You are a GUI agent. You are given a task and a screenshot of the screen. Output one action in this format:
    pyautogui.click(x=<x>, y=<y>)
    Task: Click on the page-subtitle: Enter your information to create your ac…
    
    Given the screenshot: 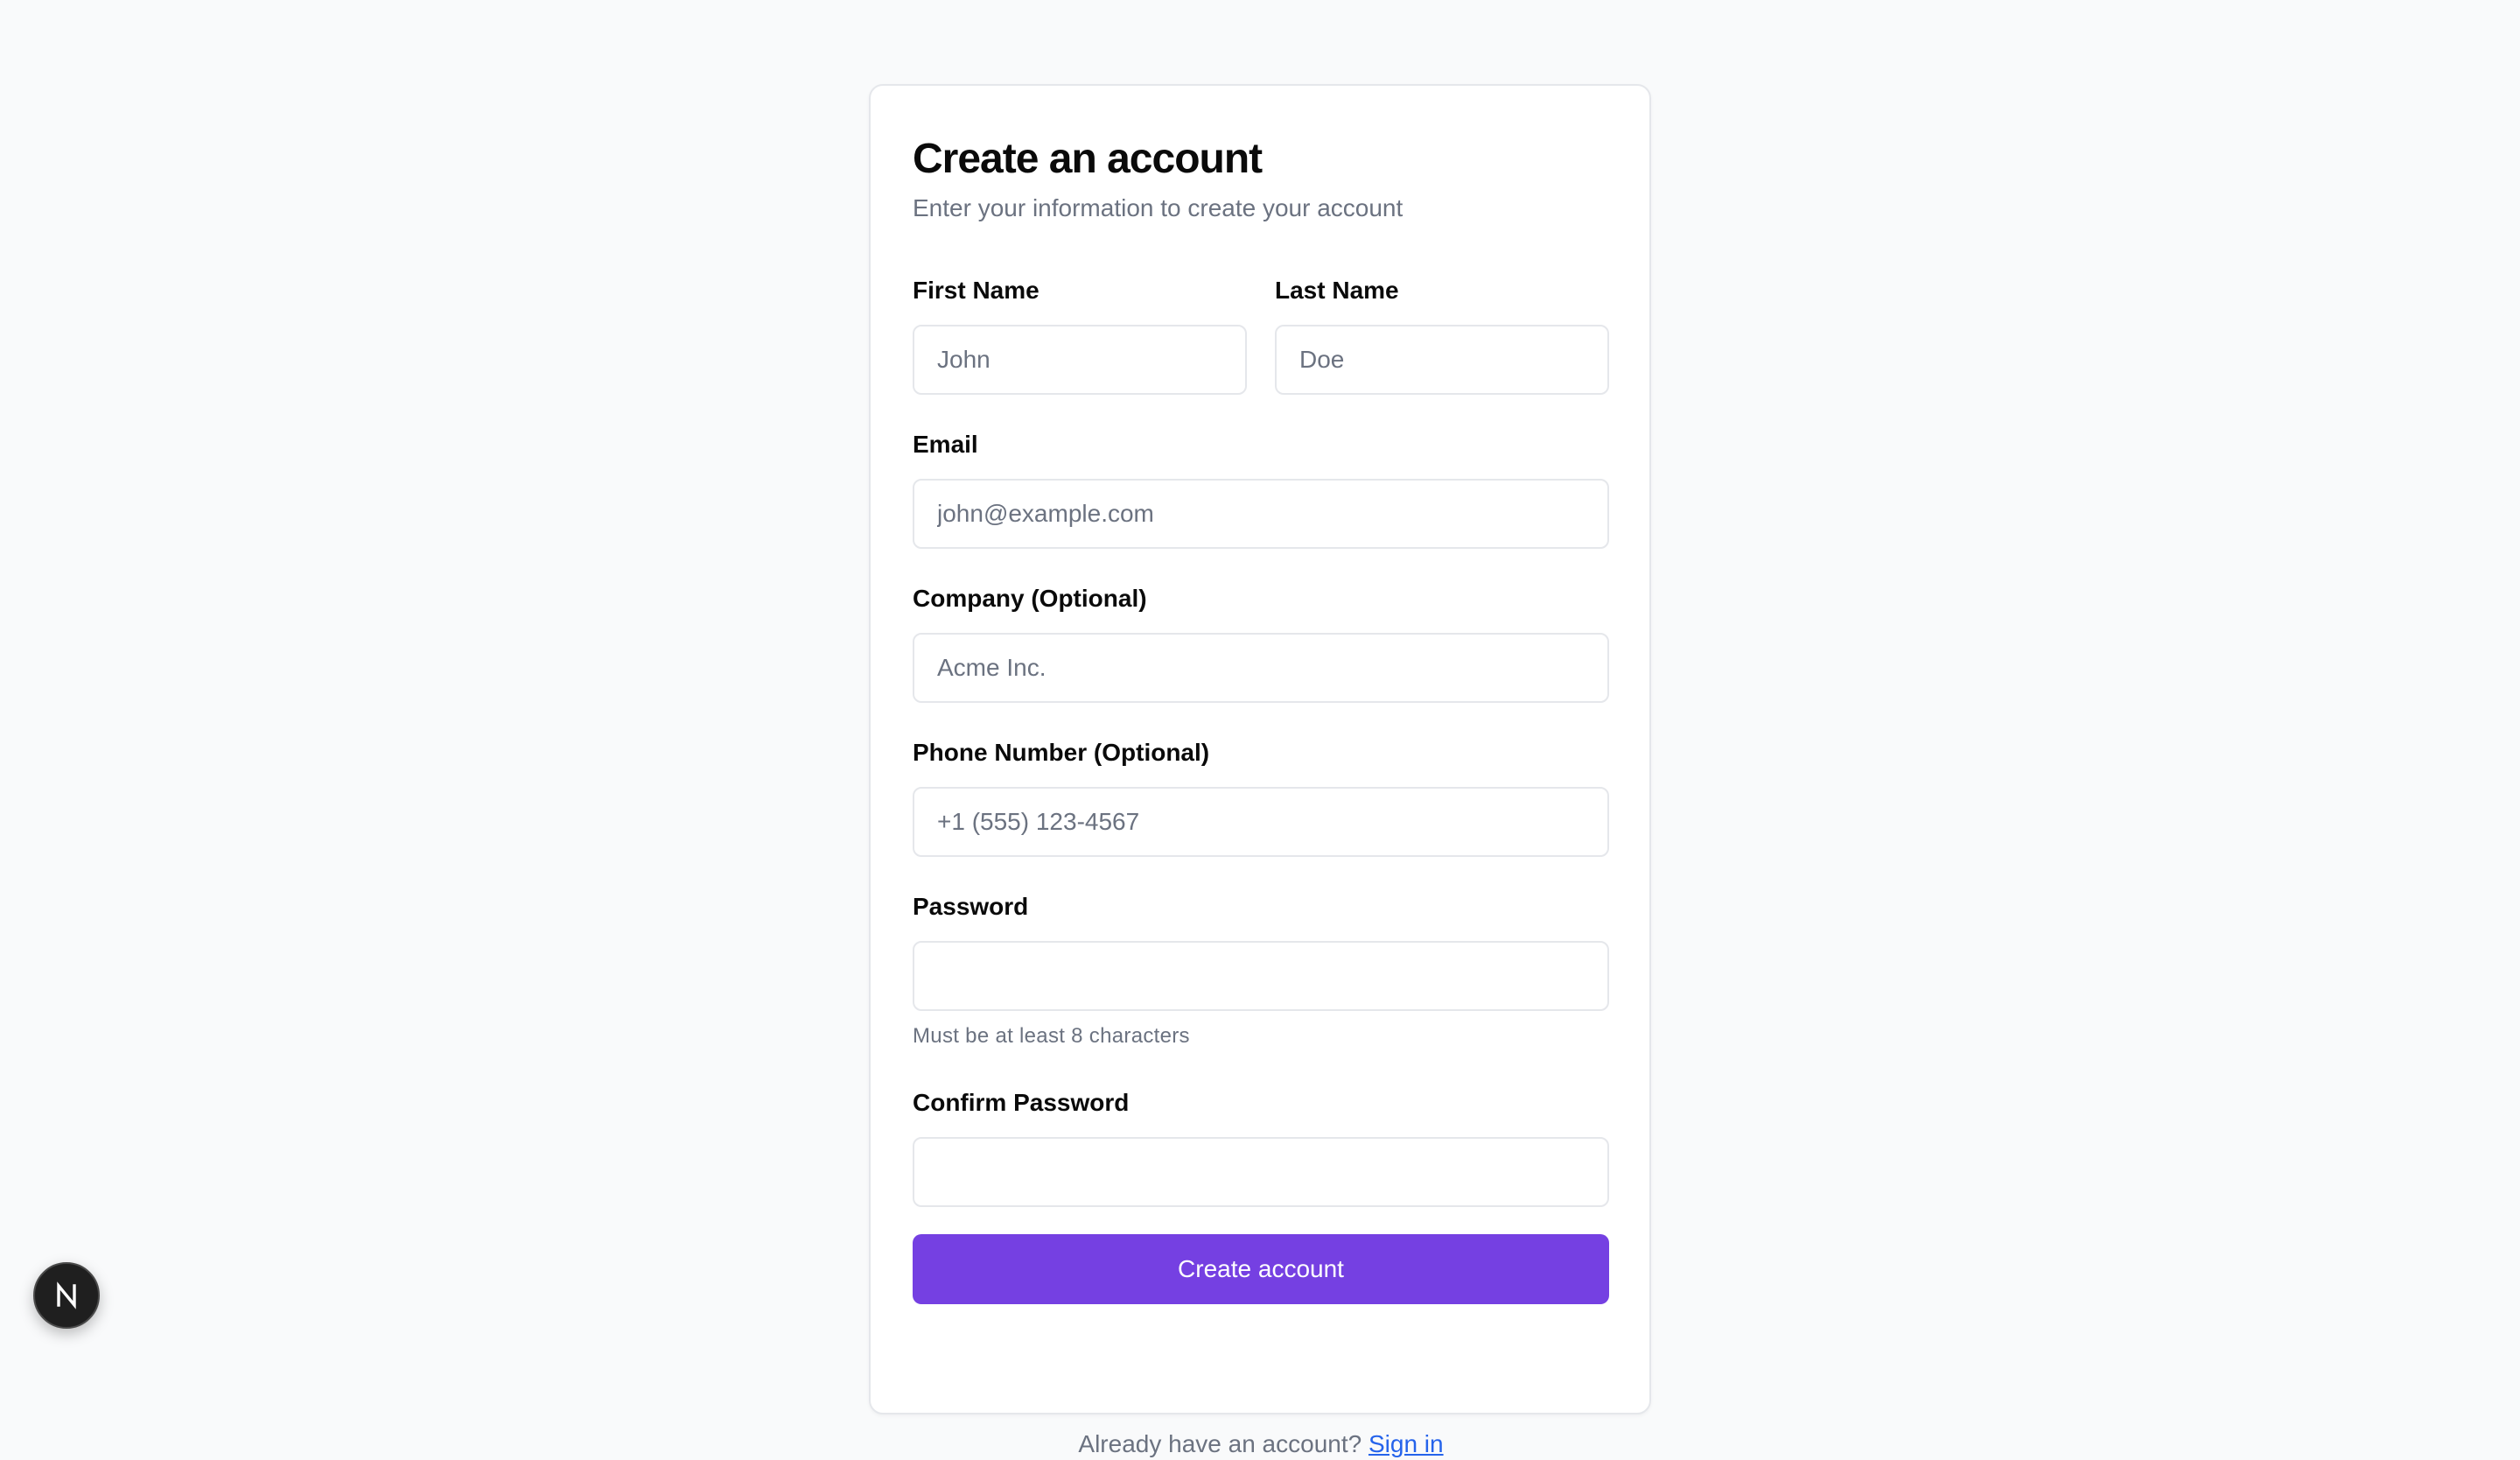 What is the action you would take?
    pyautogui.click(x=1158, y=207)
    